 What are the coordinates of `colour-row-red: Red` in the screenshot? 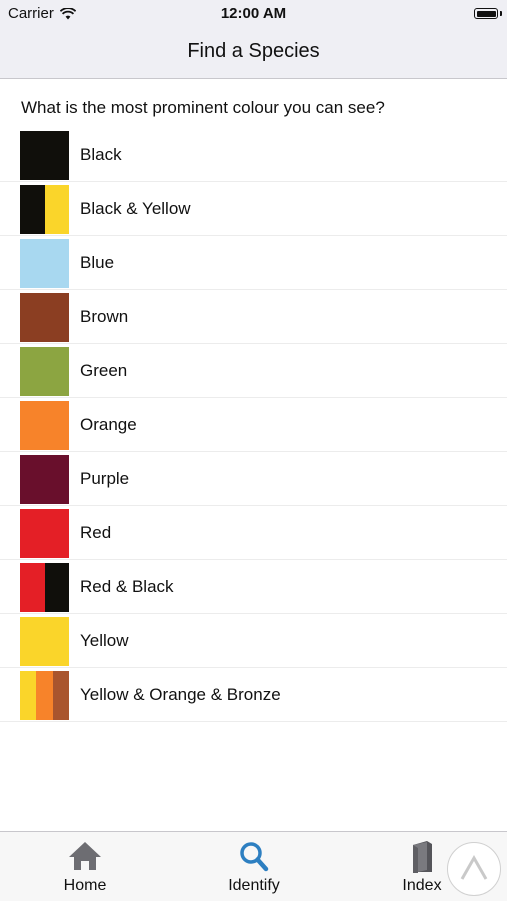 It's located at (253, 533).